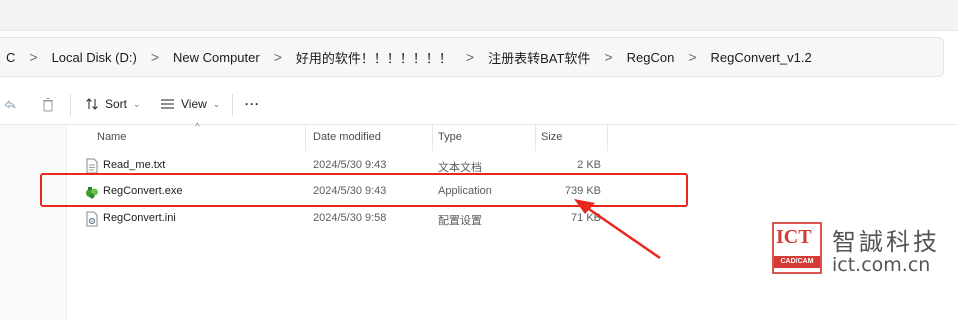 This screenshot has height=320, width=958. I want to click on company-name: 智誠科技, so click(886, 242).